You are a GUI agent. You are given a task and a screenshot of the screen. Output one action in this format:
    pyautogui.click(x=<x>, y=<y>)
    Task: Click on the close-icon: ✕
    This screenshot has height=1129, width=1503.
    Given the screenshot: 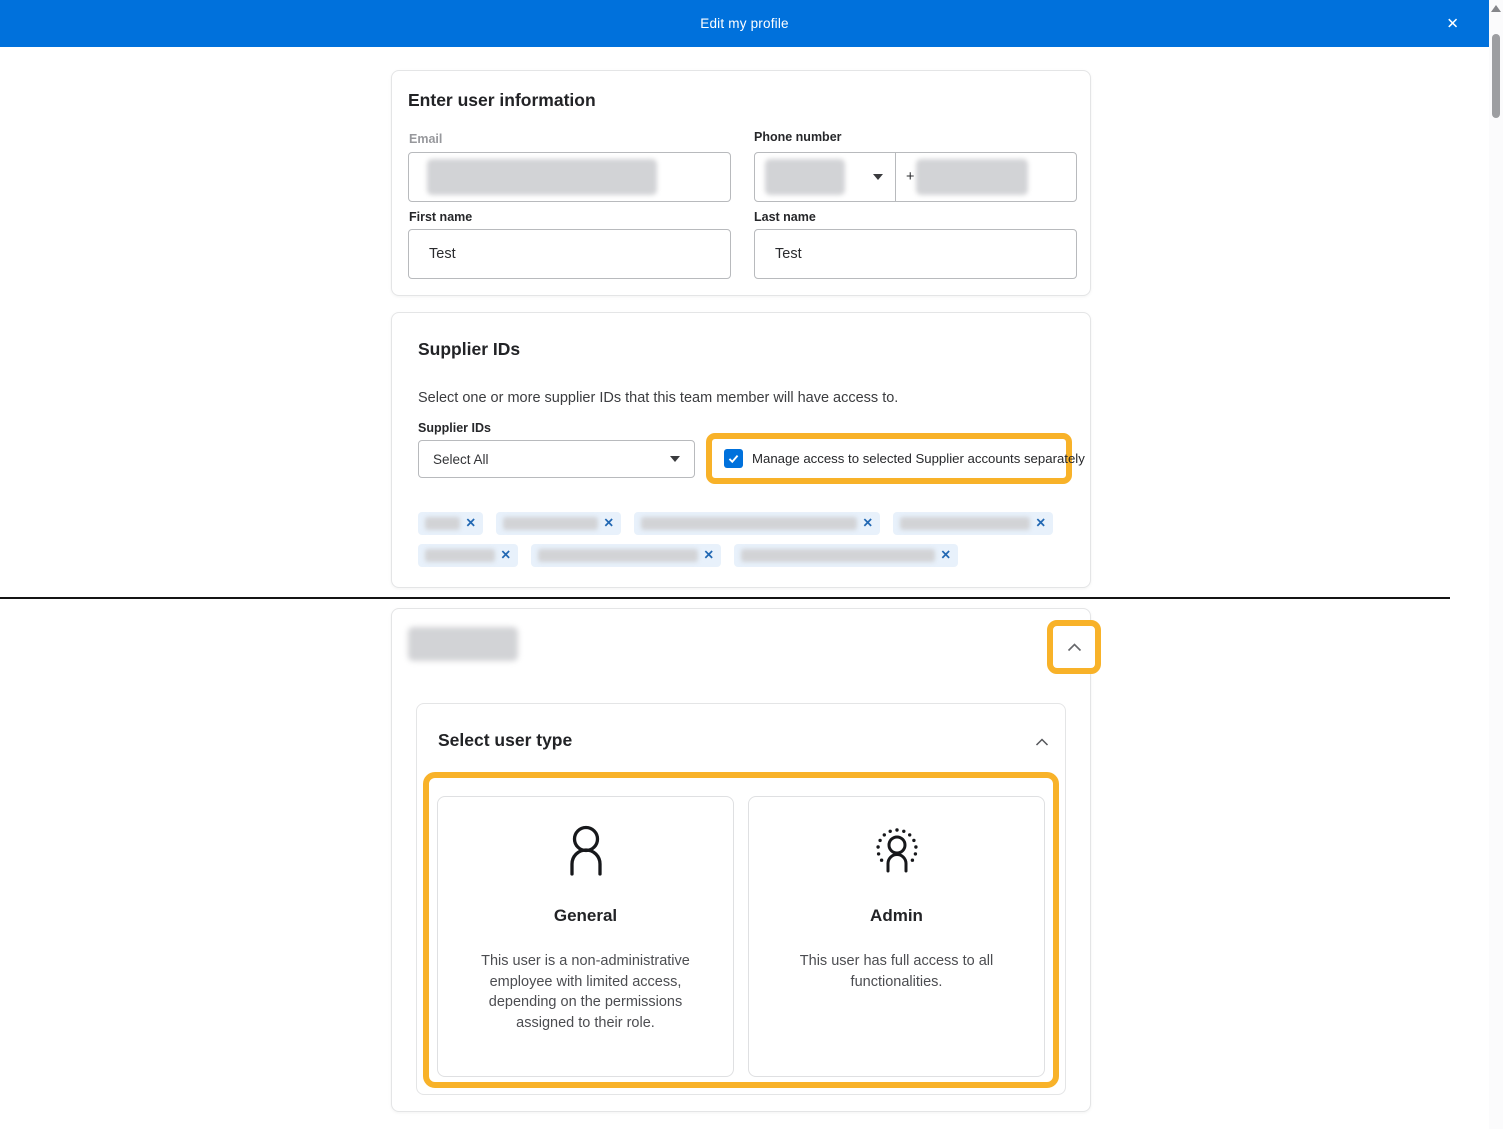 What is the action you would take?
    pyautogui.click(x=1452, y=23)
    